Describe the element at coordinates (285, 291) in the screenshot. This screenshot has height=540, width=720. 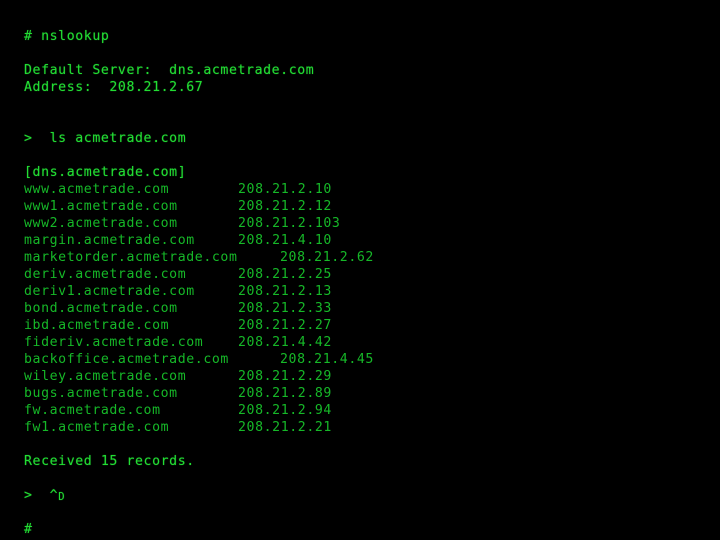
I see `record-ip-address: 208.21.2.13` at that location.